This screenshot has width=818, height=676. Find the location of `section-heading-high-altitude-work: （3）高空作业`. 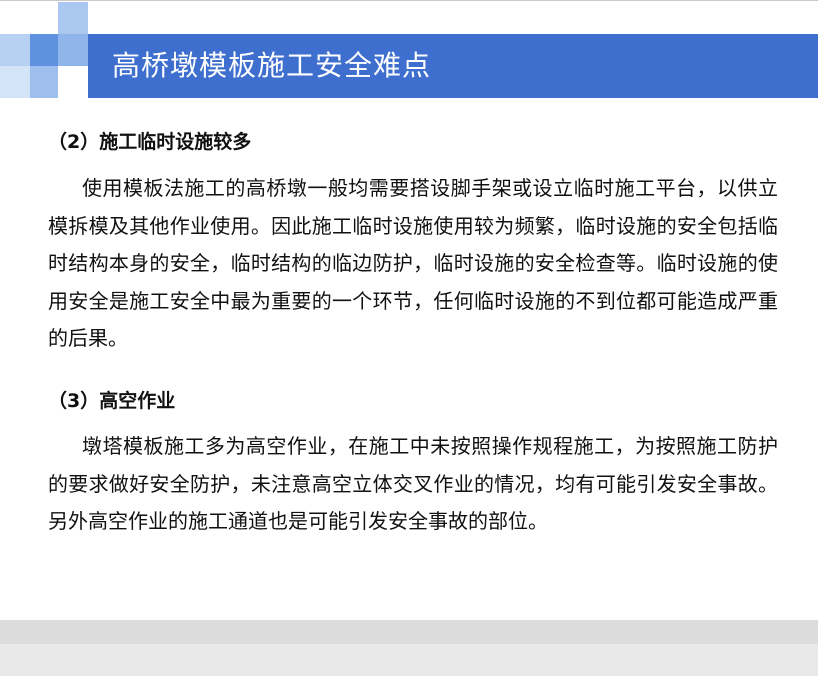

section-heading-high-altitude-work: （3）高空作业 is located at coordinates (112, 401).